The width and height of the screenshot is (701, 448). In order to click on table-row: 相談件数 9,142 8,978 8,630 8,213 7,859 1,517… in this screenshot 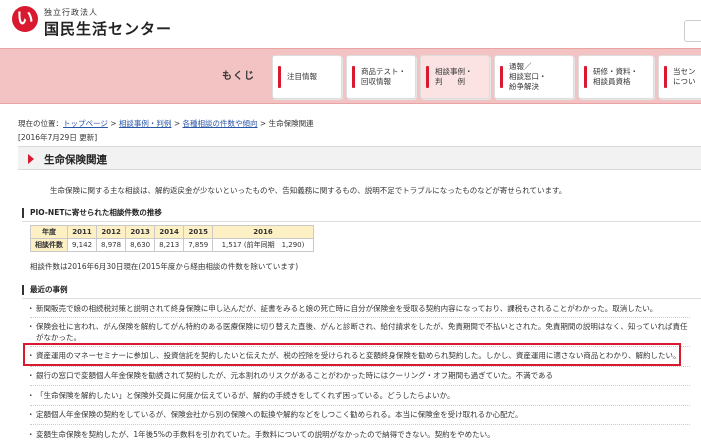, I will do `click(172, 245)`.